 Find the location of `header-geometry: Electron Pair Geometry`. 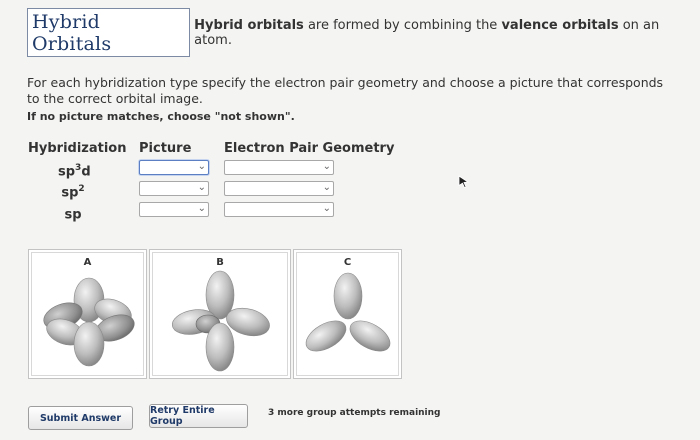

header-geometry: Electron Pair Geometry is located at coordinates (309, 148).